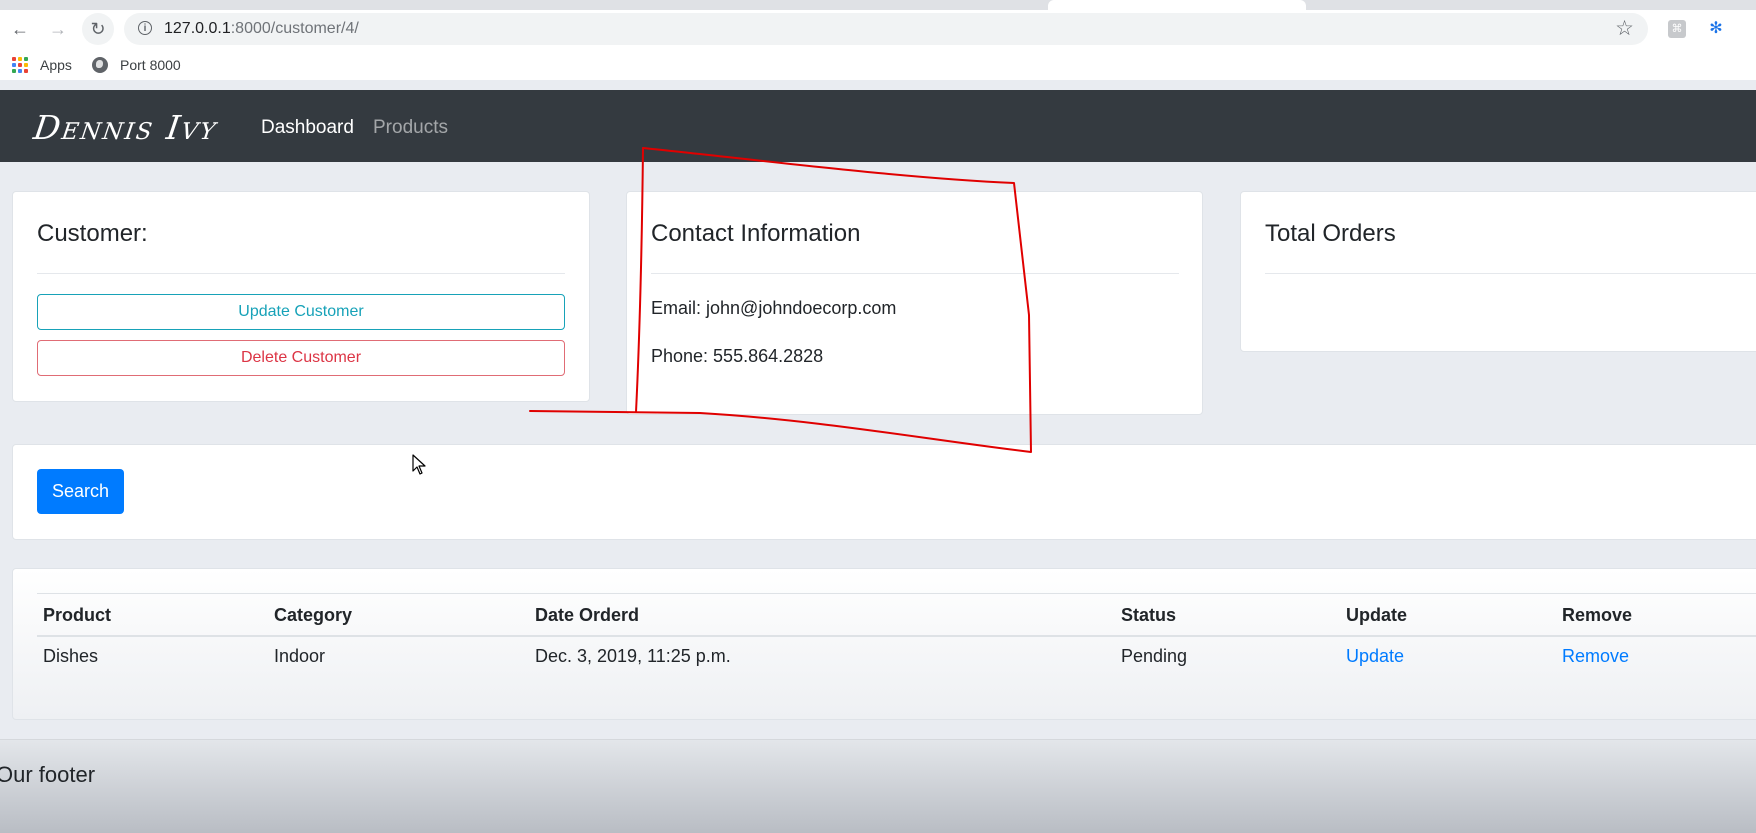 The height and width of the screenshot is (833, 1756). I want to click on table-header-border, so click(896, 636).